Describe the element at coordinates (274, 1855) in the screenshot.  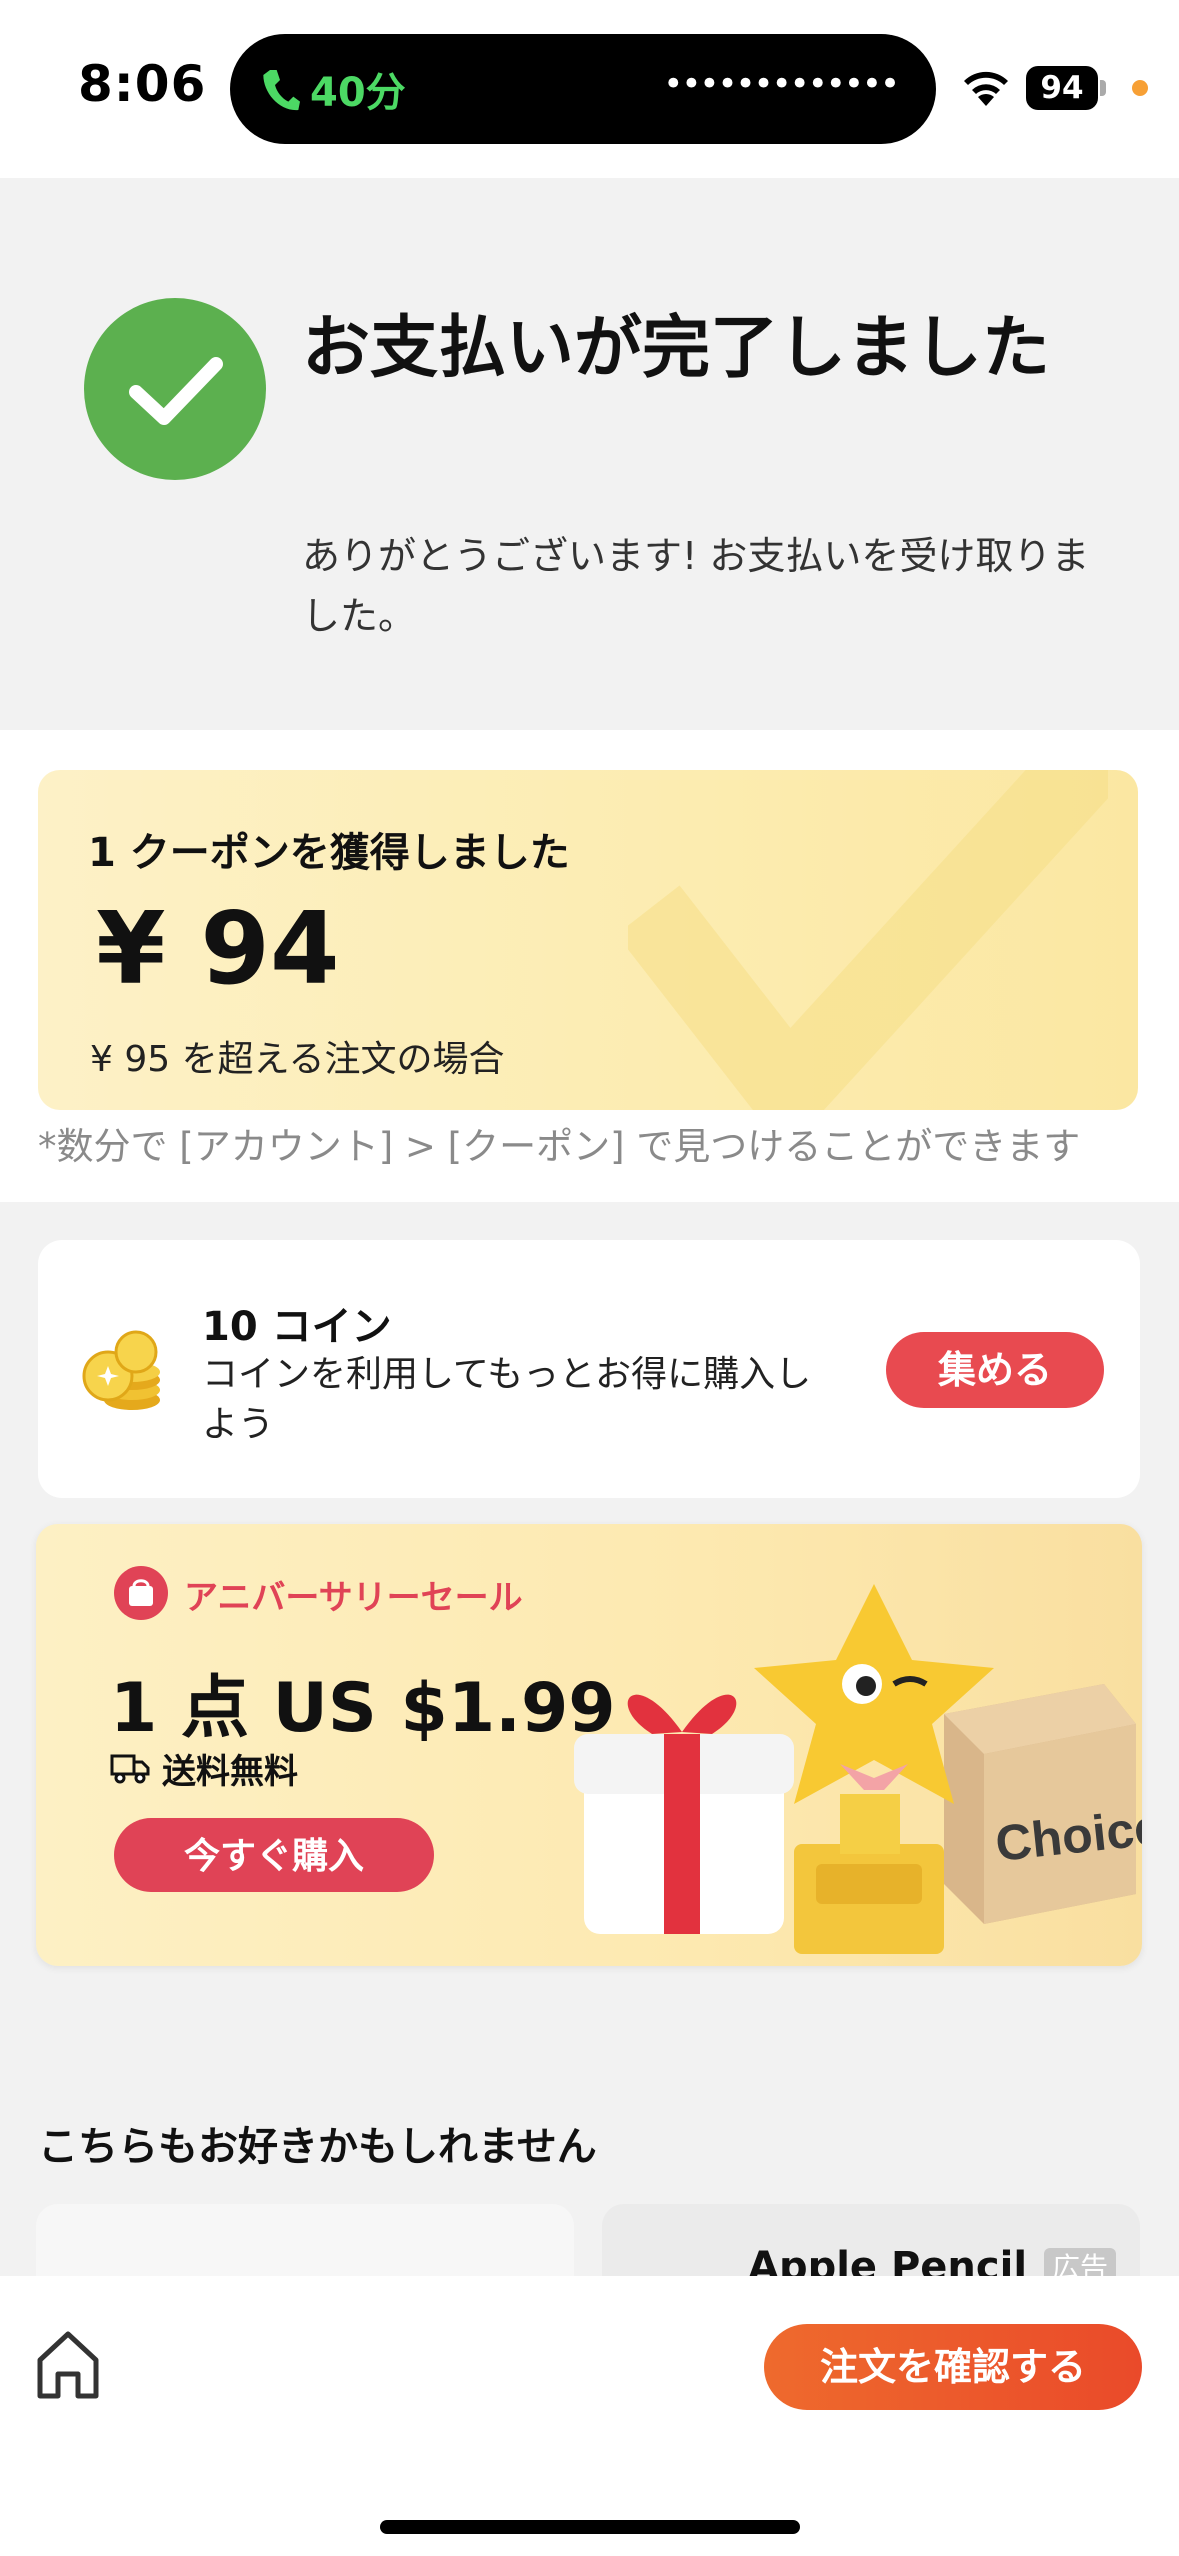
I see `buy-now-button: 今すぐ購入` at that location.